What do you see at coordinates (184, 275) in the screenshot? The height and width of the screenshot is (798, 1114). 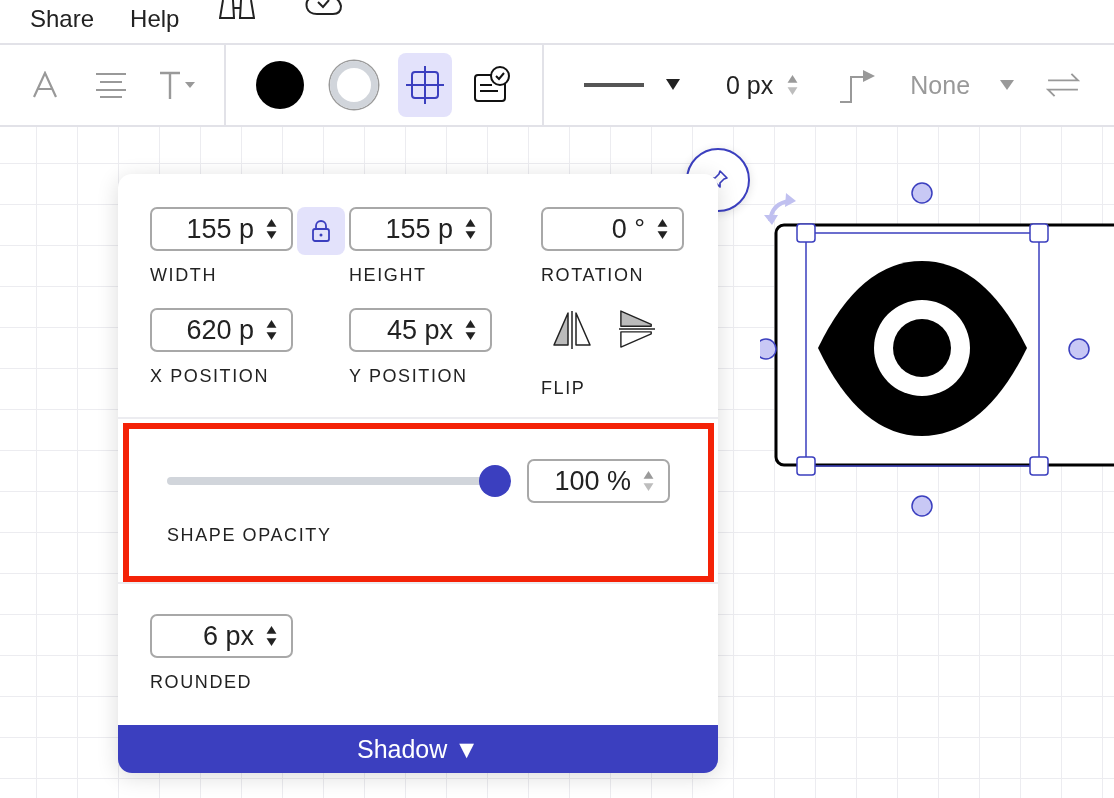 I see `field-label: WIDTH` at bounding box center [184, 275].